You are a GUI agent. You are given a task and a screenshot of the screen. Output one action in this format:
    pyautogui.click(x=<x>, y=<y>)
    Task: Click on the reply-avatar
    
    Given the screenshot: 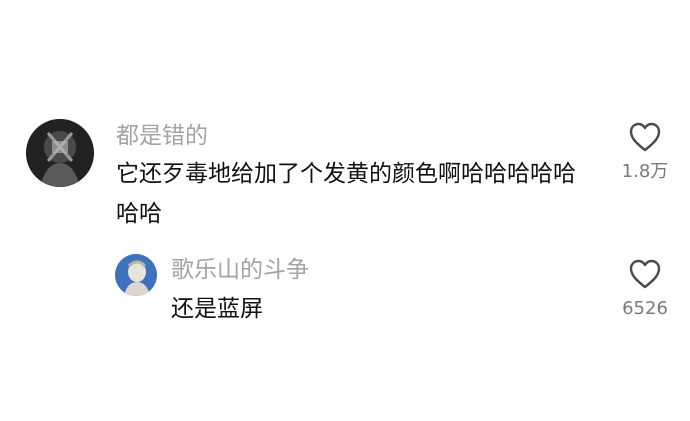 What is the action you would take?
    pyautogui.click(x=136, y=275)
    